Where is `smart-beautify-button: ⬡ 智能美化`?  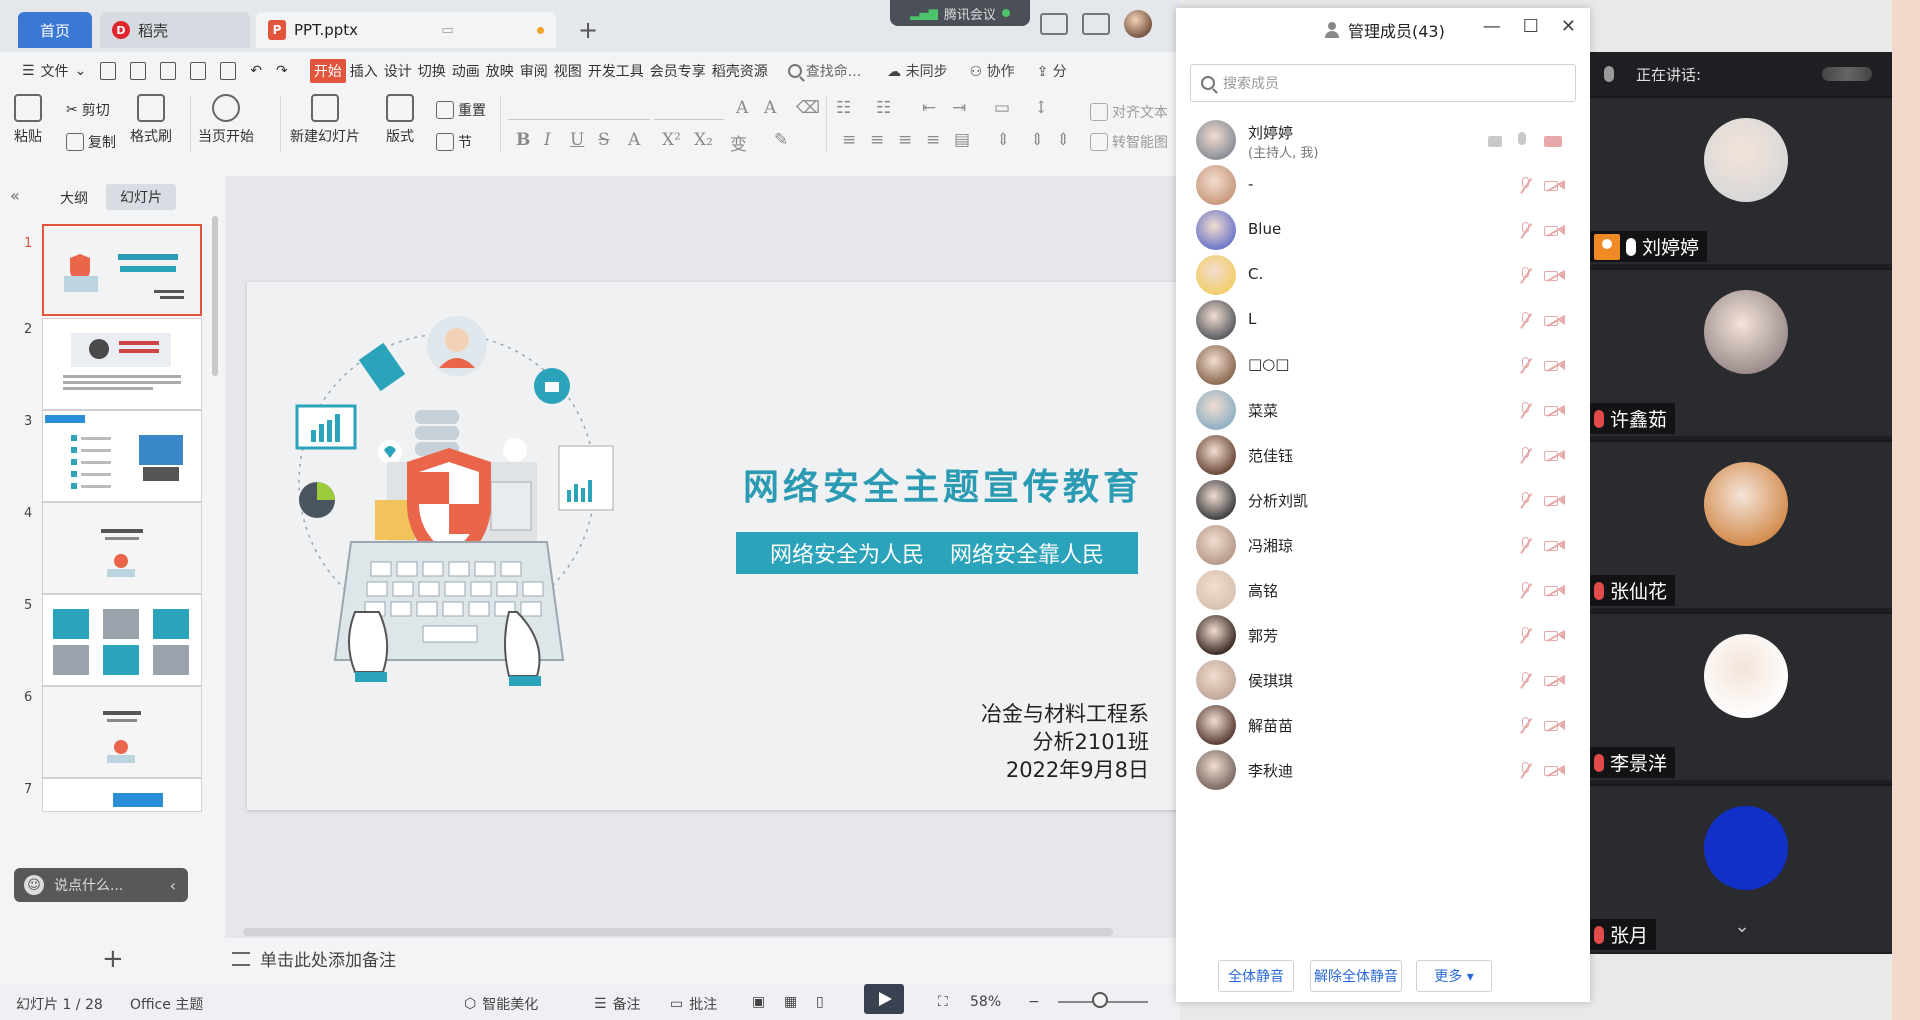 smart-beautify-button: ⬡ 智能美化 is located at coordinates (501, 1004).